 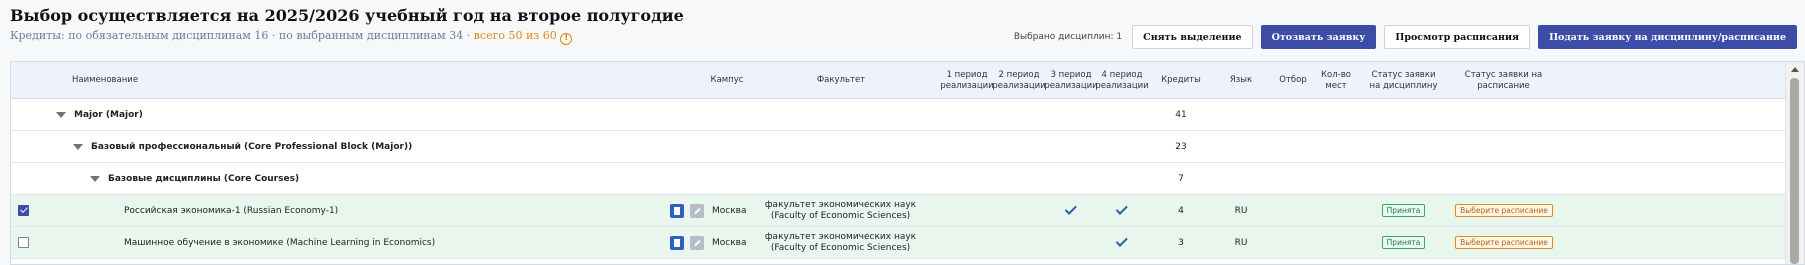 What do you see at coordinates (966, 80) in the screenshot?
I see `column-period-1: 1 период реализации` at bounding box center [966, 80].